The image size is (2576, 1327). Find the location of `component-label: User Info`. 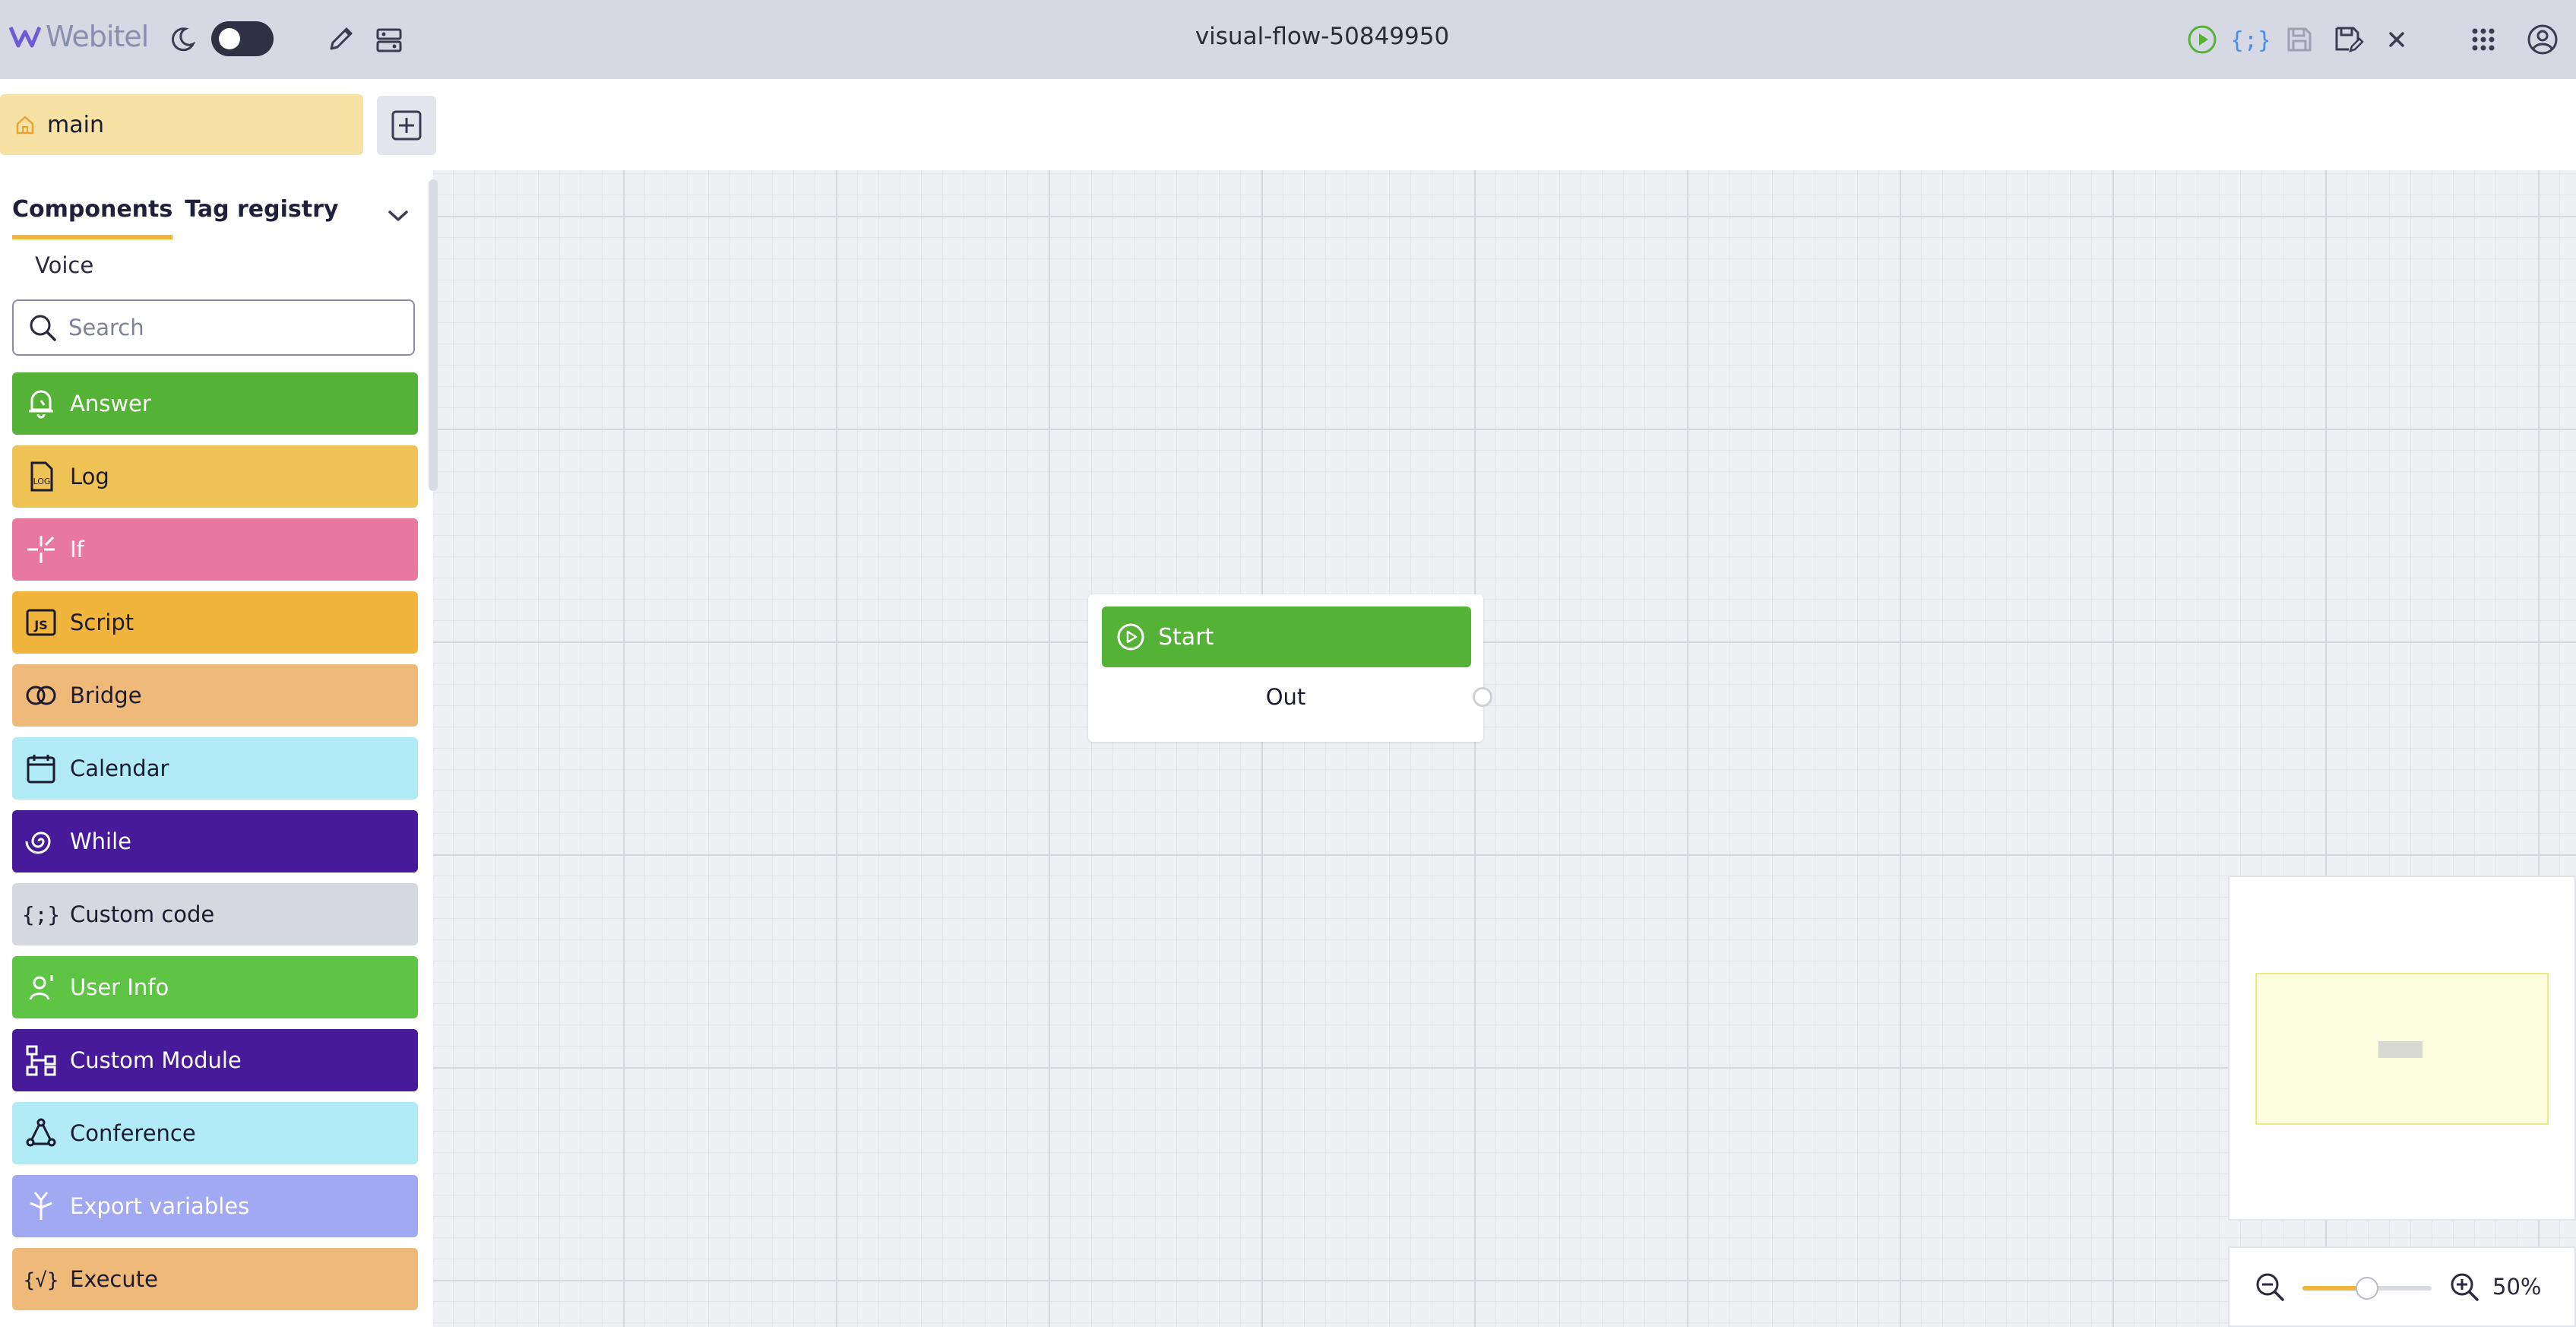

component-label: User Info is located at coordinates (119, 987).